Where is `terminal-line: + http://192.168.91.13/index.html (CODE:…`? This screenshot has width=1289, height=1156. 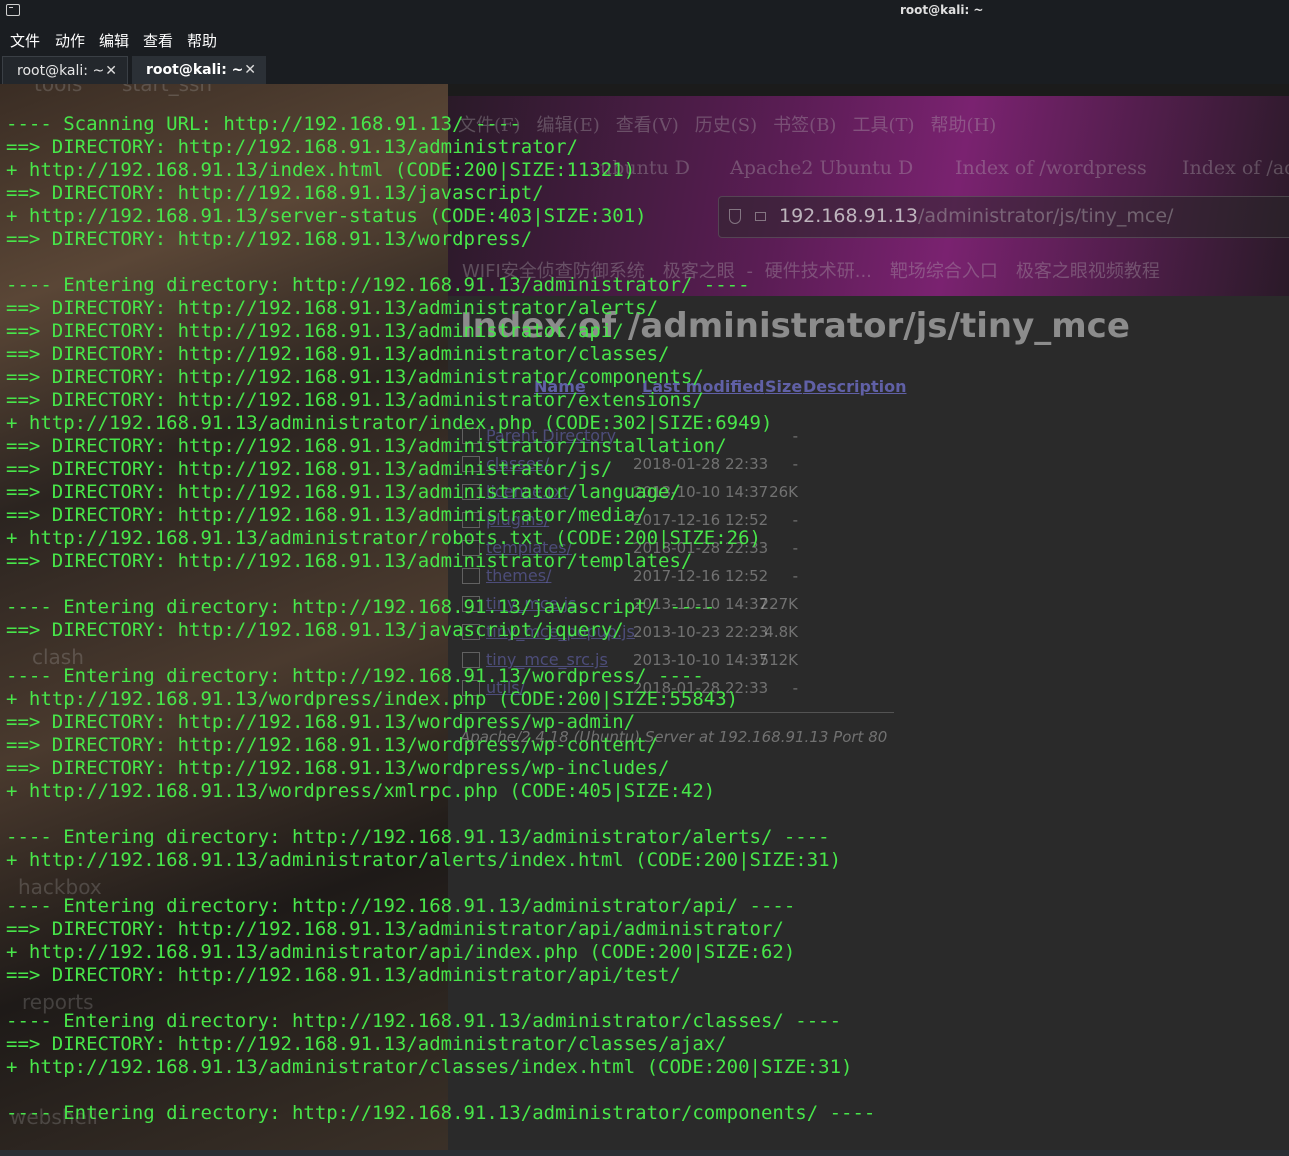 terminal-line: + http://192.168.91.13/index.html (CODE:… is located at coordinates (321, 170).